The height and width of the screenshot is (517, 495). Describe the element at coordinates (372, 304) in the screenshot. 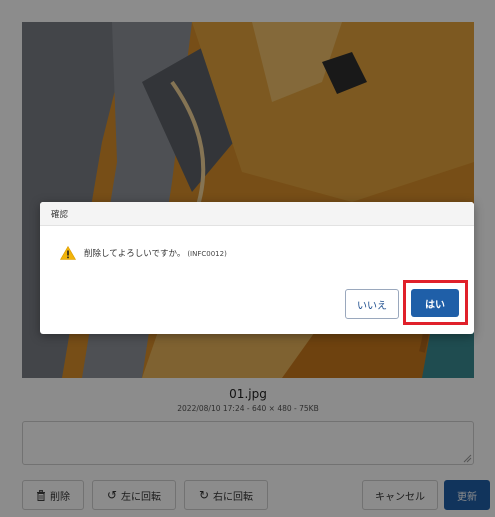

I see `no-button: いいえ` at that location.